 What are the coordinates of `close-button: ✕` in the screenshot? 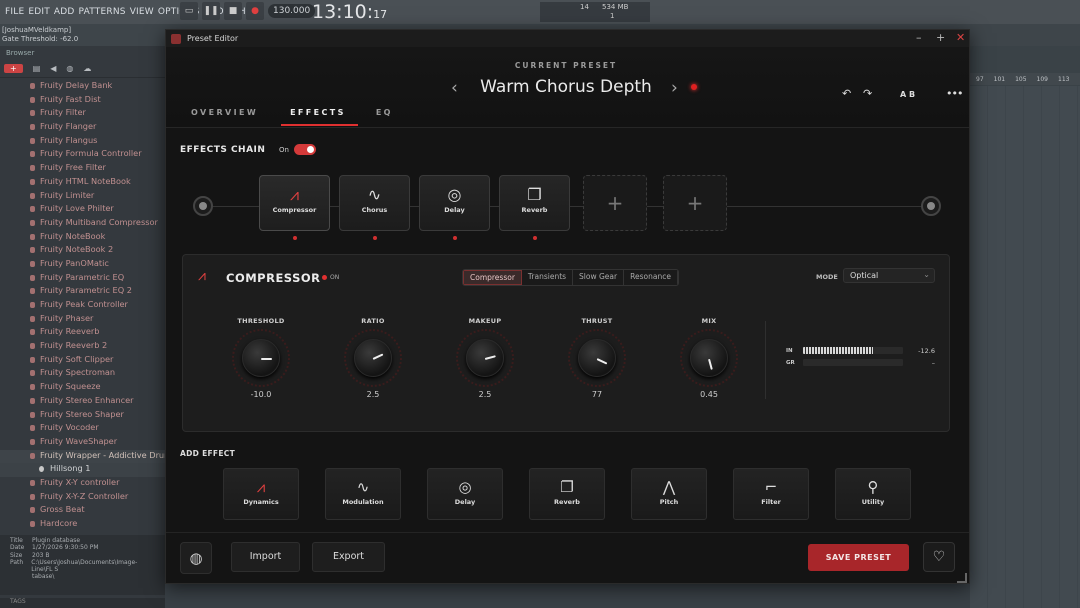 It's located at (960, 37).